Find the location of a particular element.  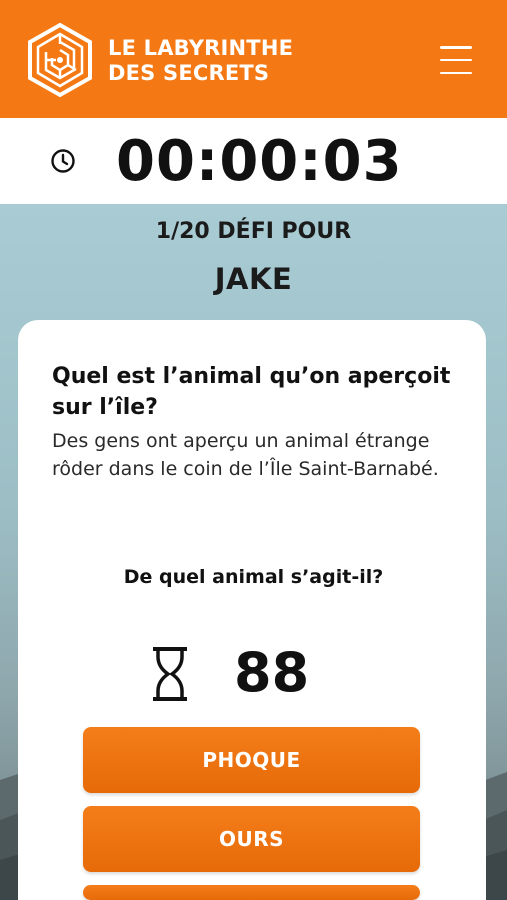

answer-button-ours: OURS is located at coordinates (251, 839).